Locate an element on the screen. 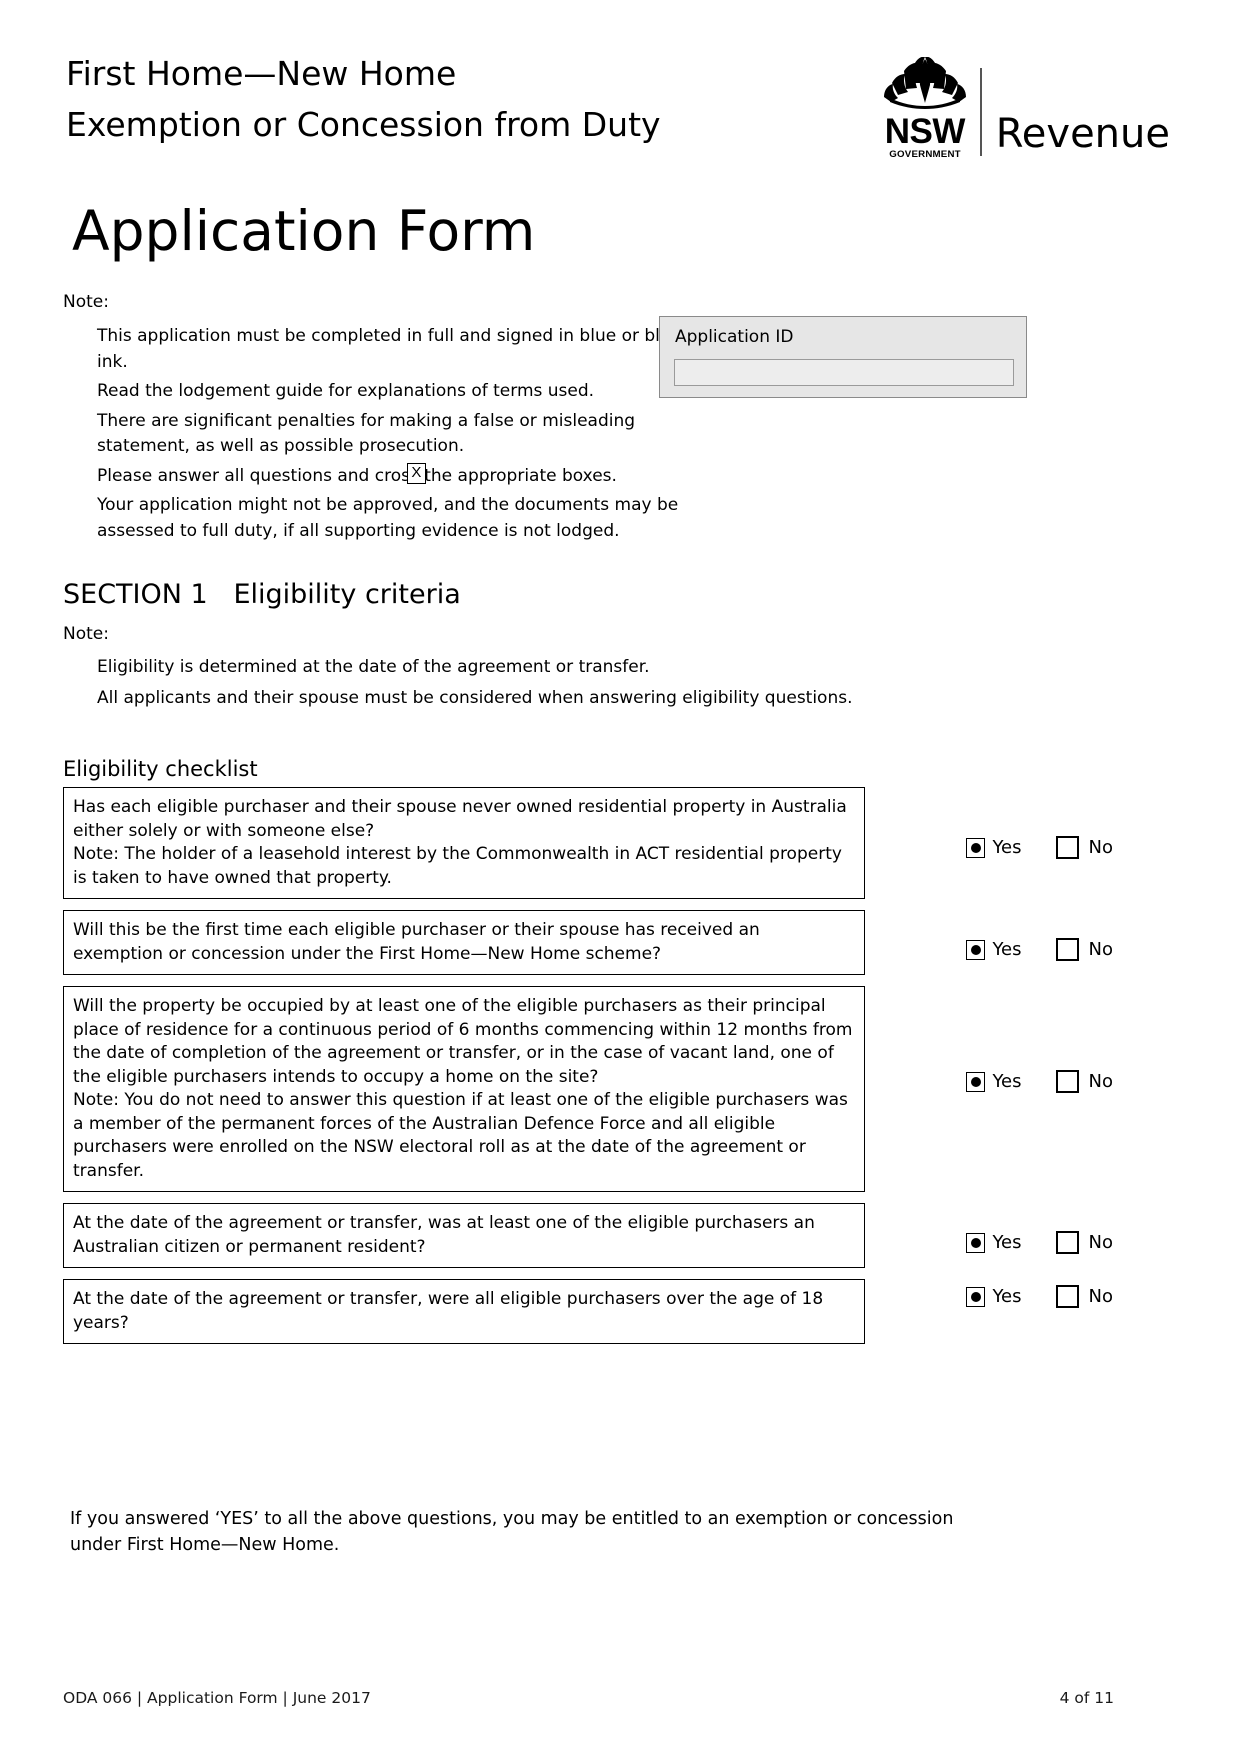  eligibility-checklist-heading: Eligibility checklist is located at coordinates (160, 769).